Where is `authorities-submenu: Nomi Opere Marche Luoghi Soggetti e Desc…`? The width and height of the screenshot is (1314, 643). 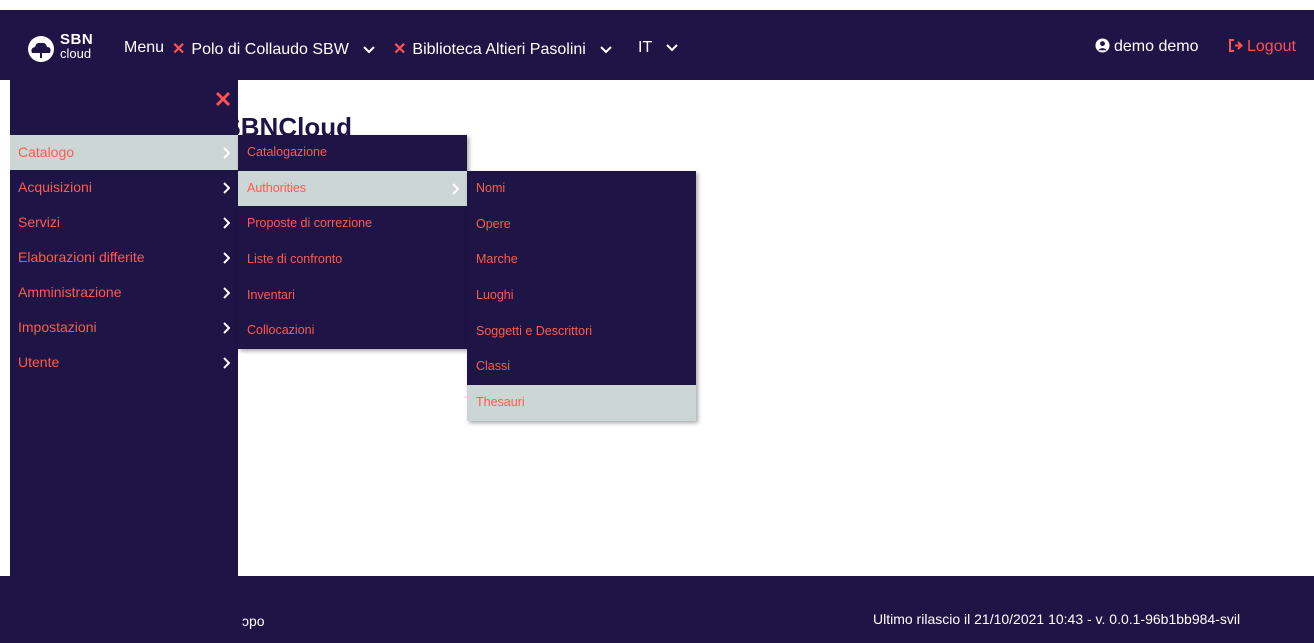
authorities-submenu: Nomi Opere Marche Luoghi Soggetti e Desc… is located at coordinates (581, 296).